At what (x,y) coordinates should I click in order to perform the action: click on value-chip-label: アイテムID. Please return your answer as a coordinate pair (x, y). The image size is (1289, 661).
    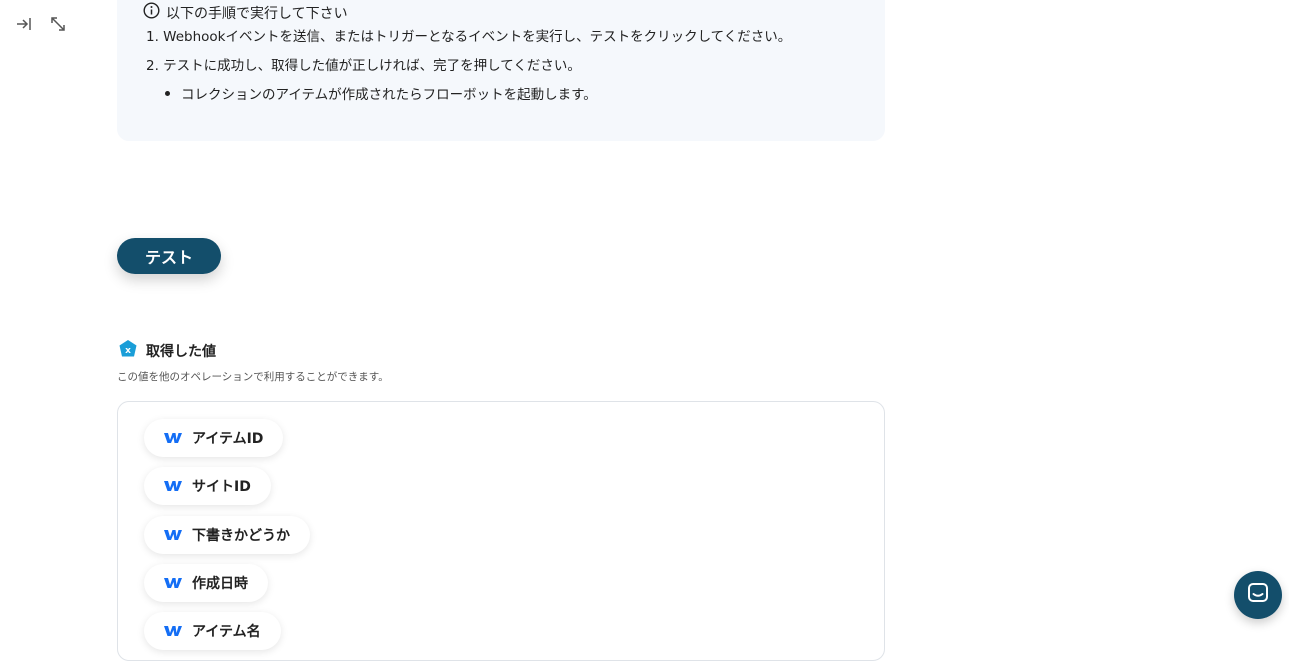
    Looking at the image, I should click on (228, 439).